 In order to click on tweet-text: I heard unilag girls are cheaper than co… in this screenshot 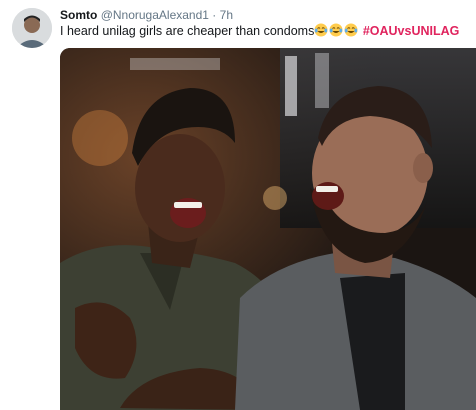, I will do `click(259, 31)`.